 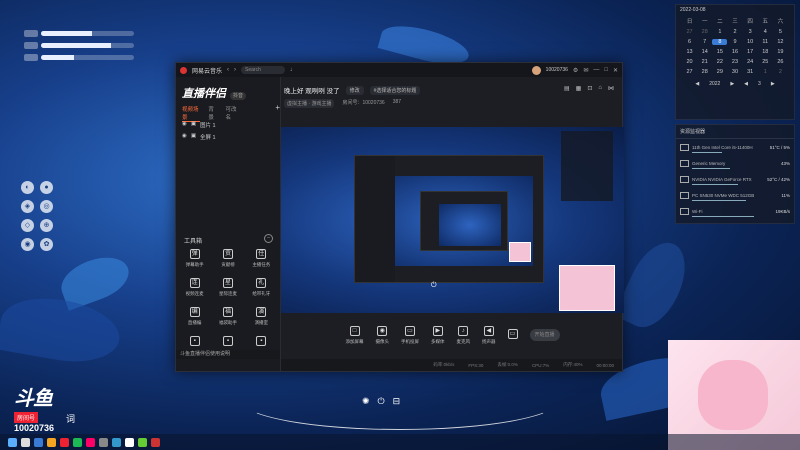 I want to click on calendar-day: 22, so click(x=719, y=62).